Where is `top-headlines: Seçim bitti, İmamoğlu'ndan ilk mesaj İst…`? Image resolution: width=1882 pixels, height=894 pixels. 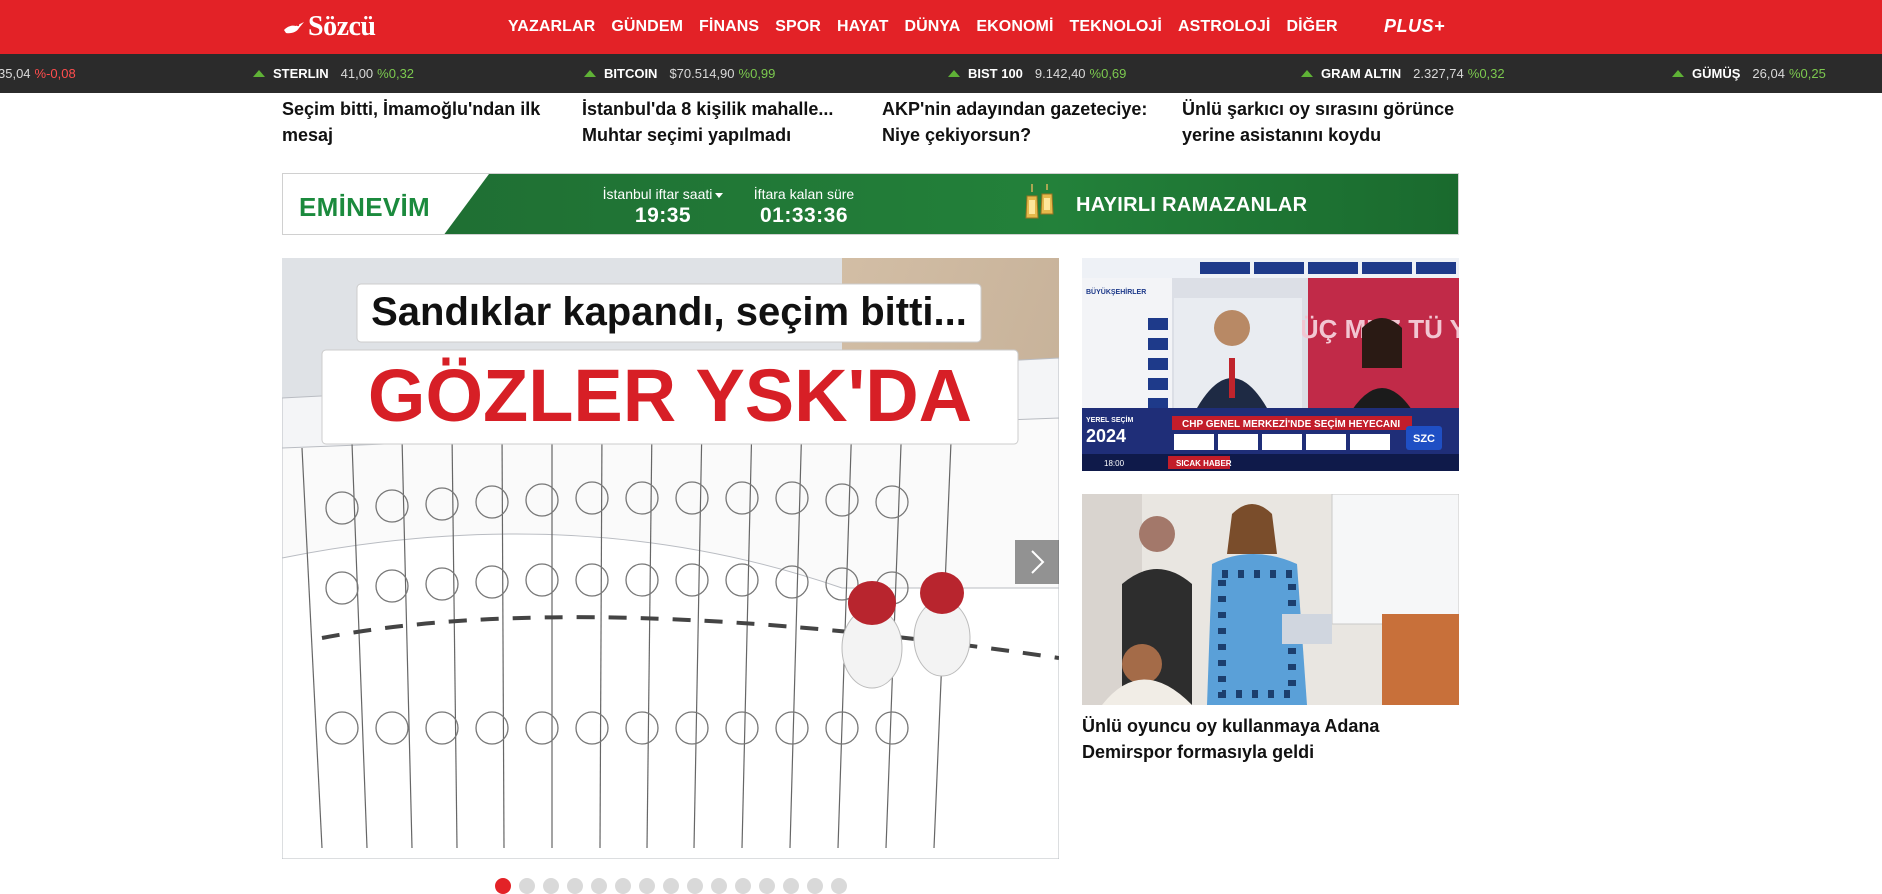
top-headlines: Seçim bitti, İmamoğlu'ndan ilk mesaj İst… is located at coordinates (870, 125).